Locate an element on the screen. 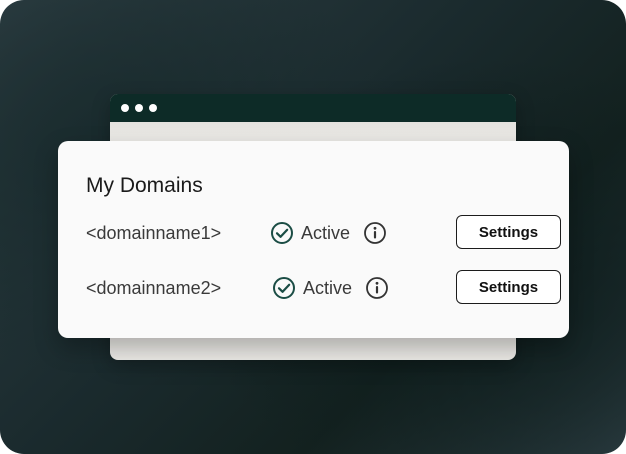  domain-row: <domainname2> Active Settings is located at coordinates (323, 288).